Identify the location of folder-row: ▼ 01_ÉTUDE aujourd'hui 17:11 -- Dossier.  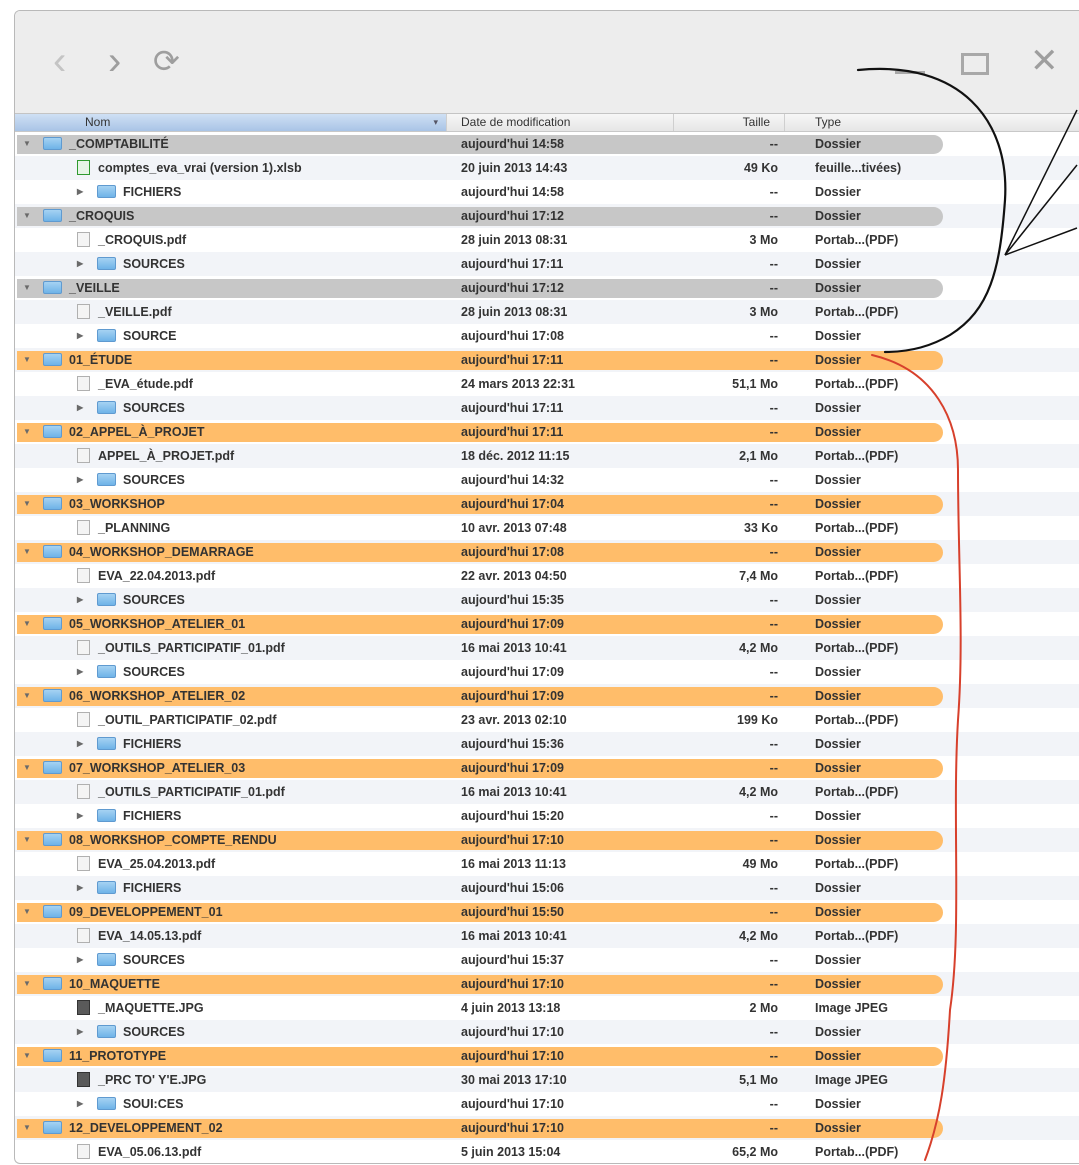
(547, 360).